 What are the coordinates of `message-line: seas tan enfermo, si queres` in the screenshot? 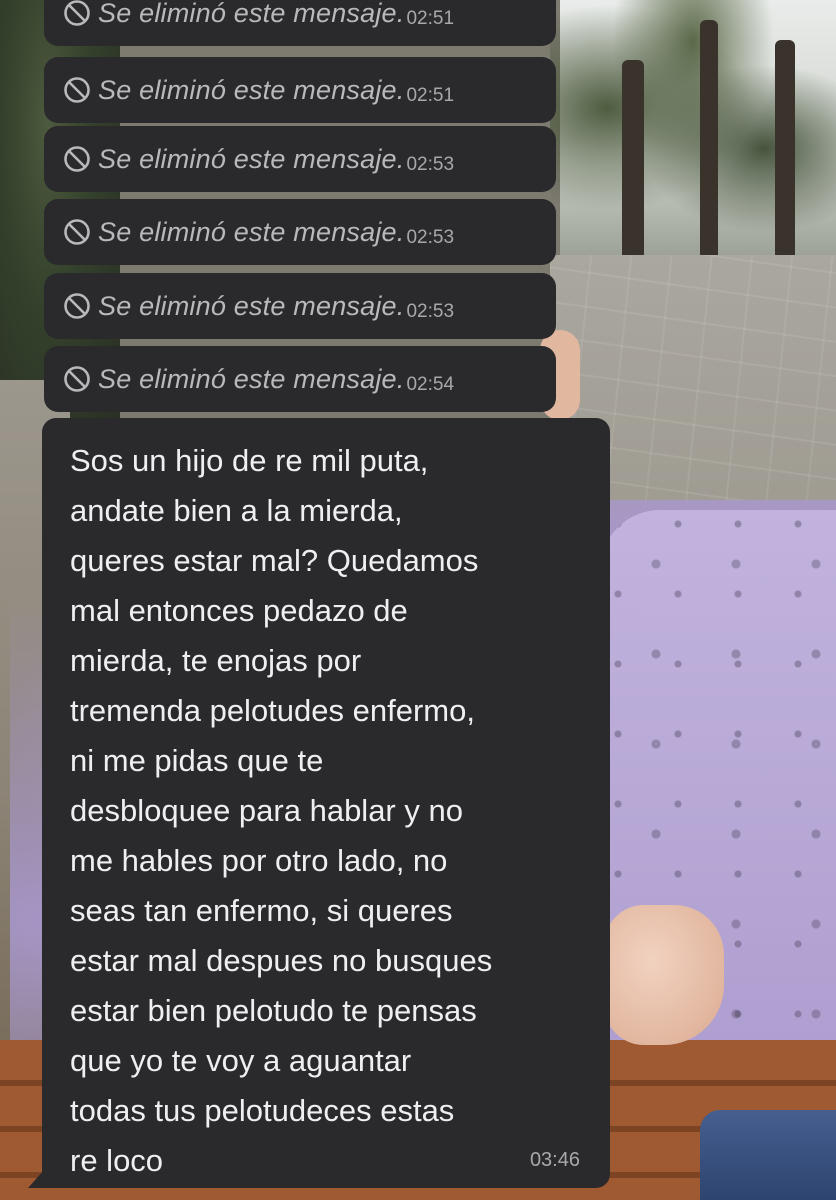 It's located at (261, 910).